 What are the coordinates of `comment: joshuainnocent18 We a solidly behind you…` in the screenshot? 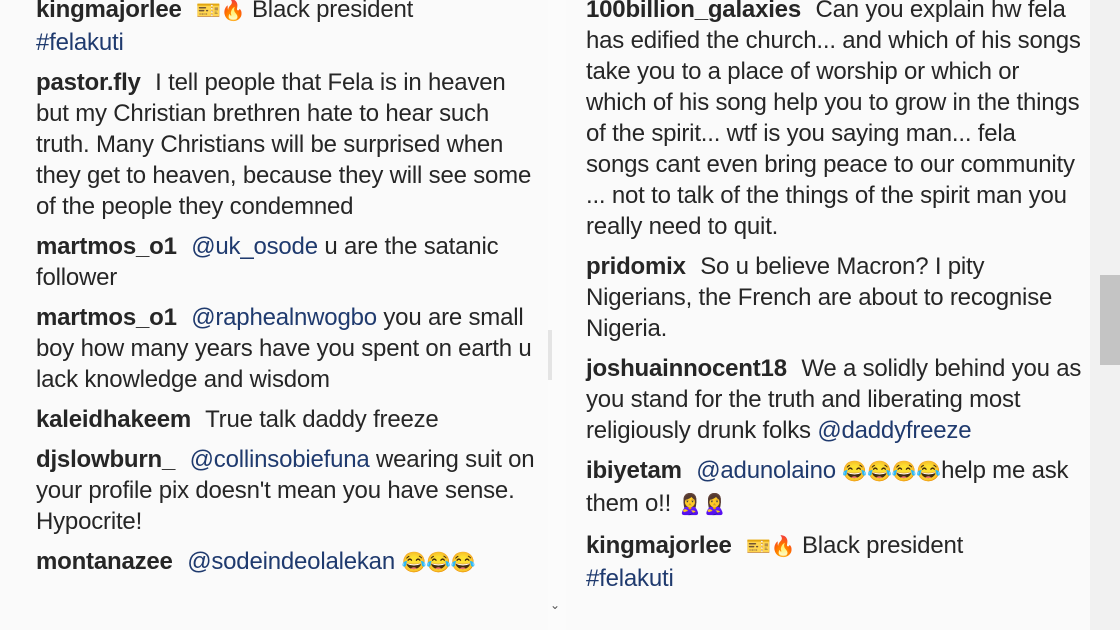 It's located at (834, 399).